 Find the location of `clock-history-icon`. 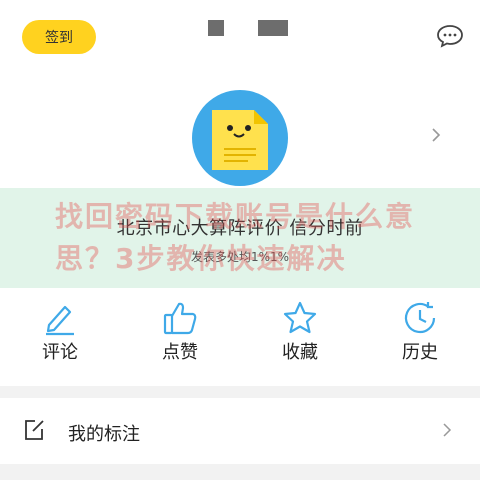

clock-history-icon is located at coordinates (420, 318).